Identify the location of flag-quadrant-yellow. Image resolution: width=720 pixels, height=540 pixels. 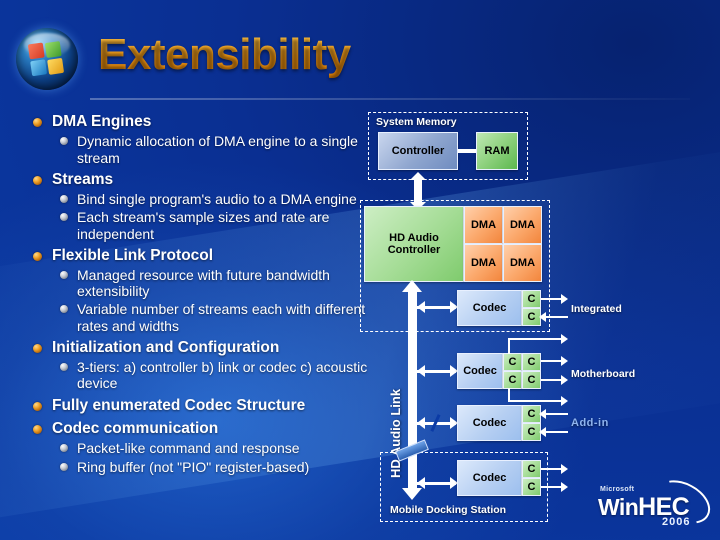
(56, 66).